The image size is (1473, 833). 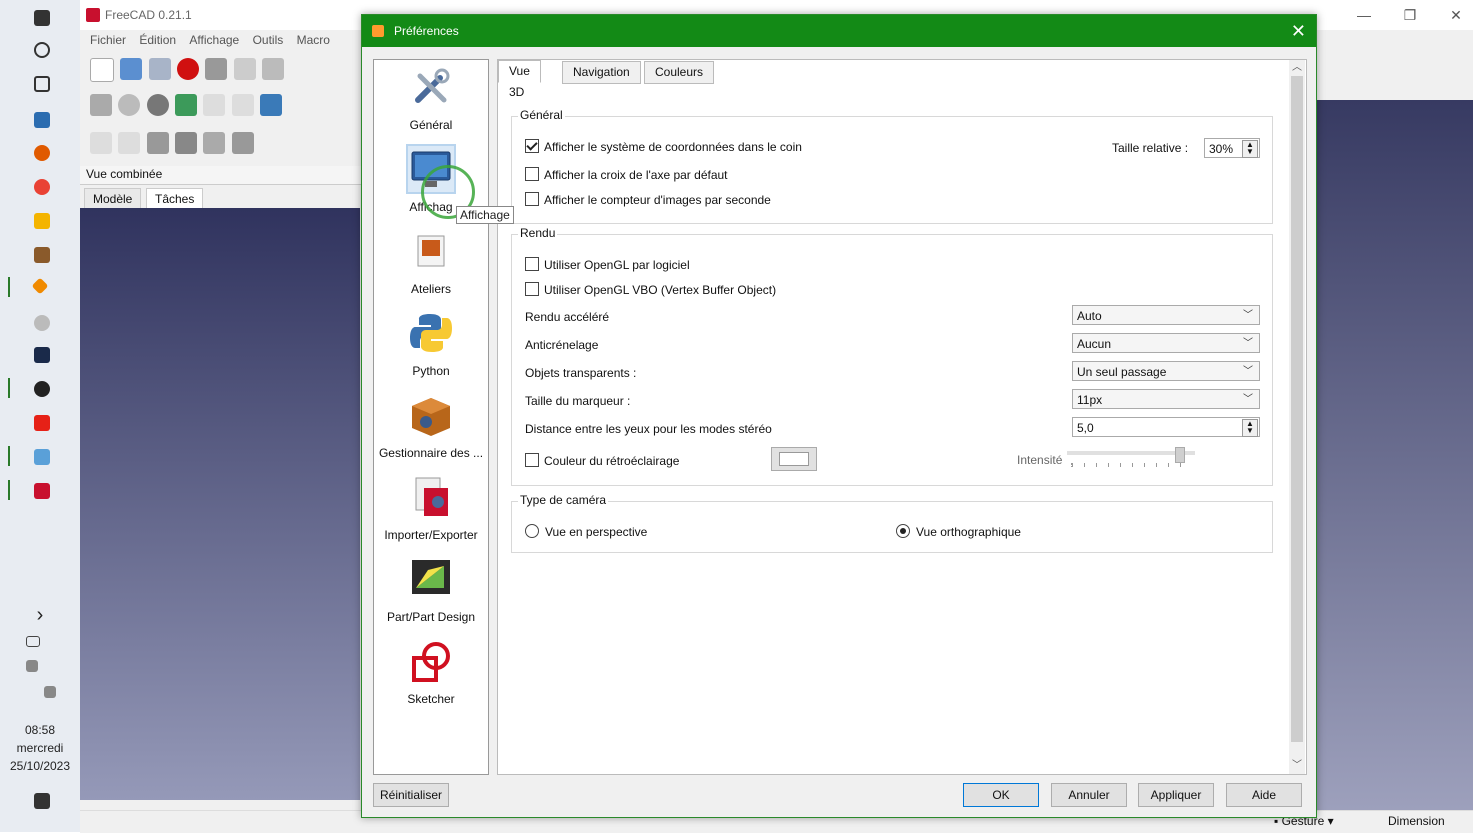 What do you see at coordinates (214, 105) in the screenshot?
I see `arrow-back-icon` at bounding box center [214, 105].